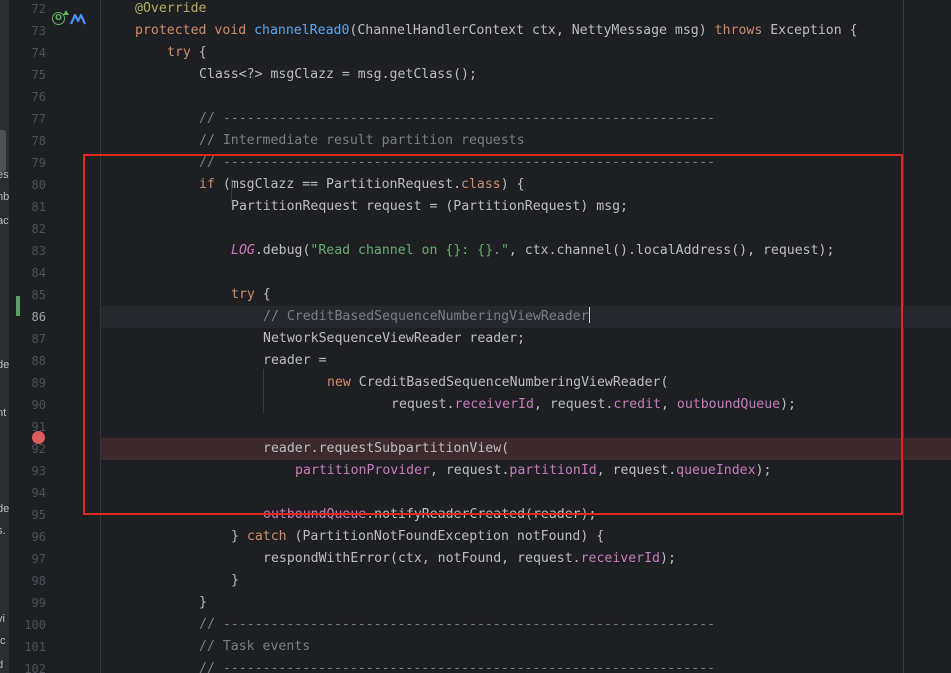 The width and height of the screenshot is (951, 673). I want to click on code-token: ) {, so click(512, 184).